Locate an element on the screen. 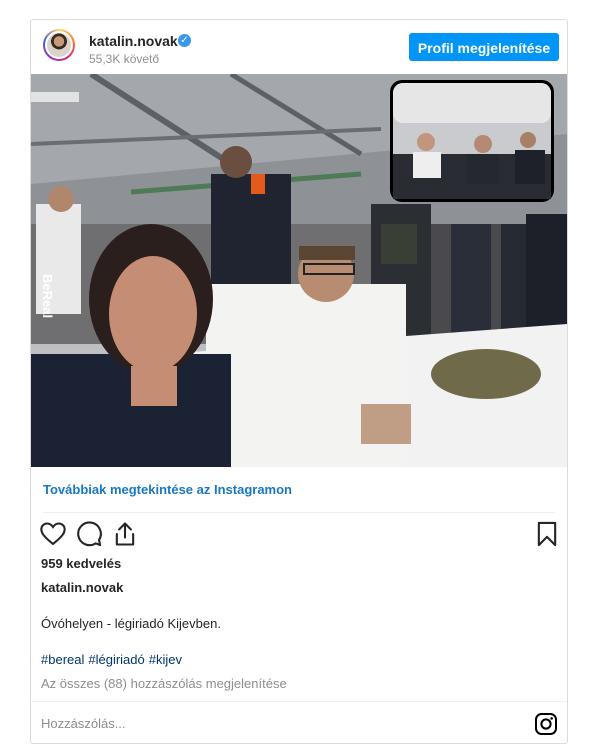 The height and width of the screenshot is (749, 599). inset-front-camera-photo is located at coordinates (472, 141).